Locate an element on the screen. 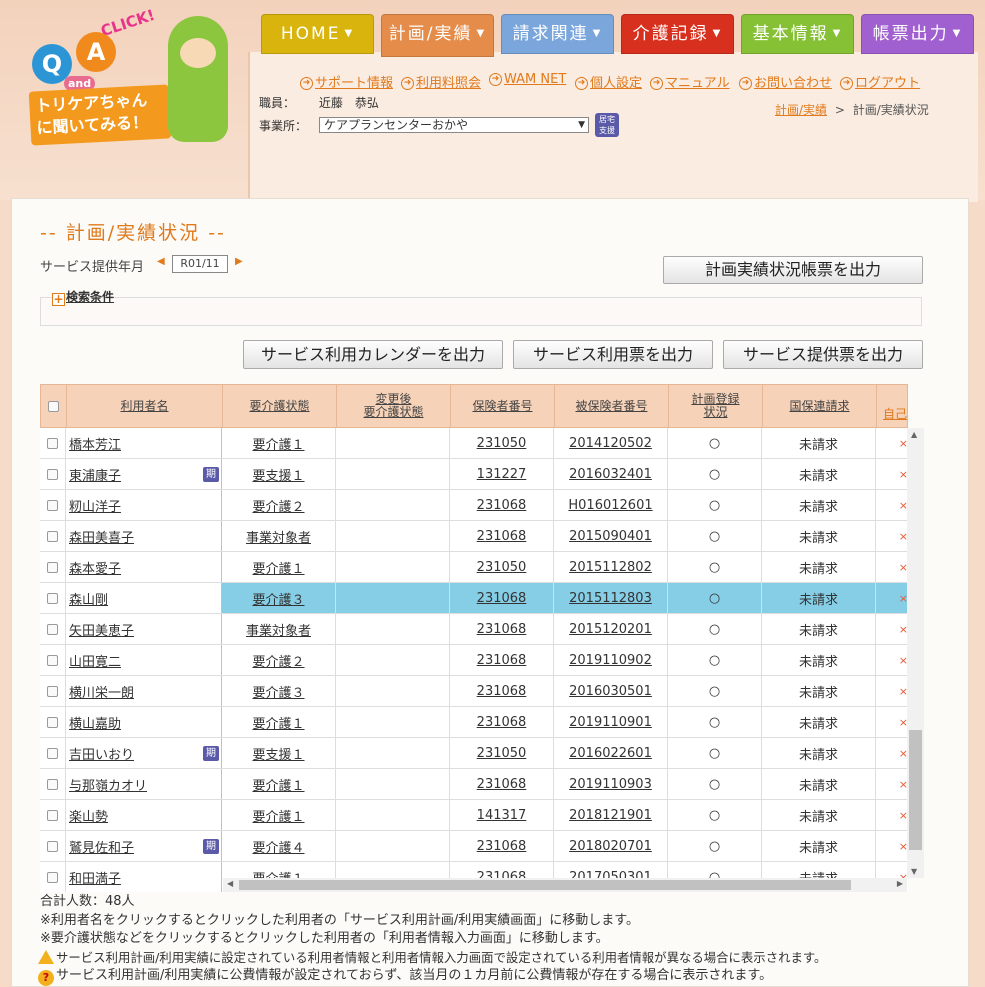 This screenshot has width=985, height=987. horizontal-scrollbar: ◀ ▶ is located at coordinates (565, 885).